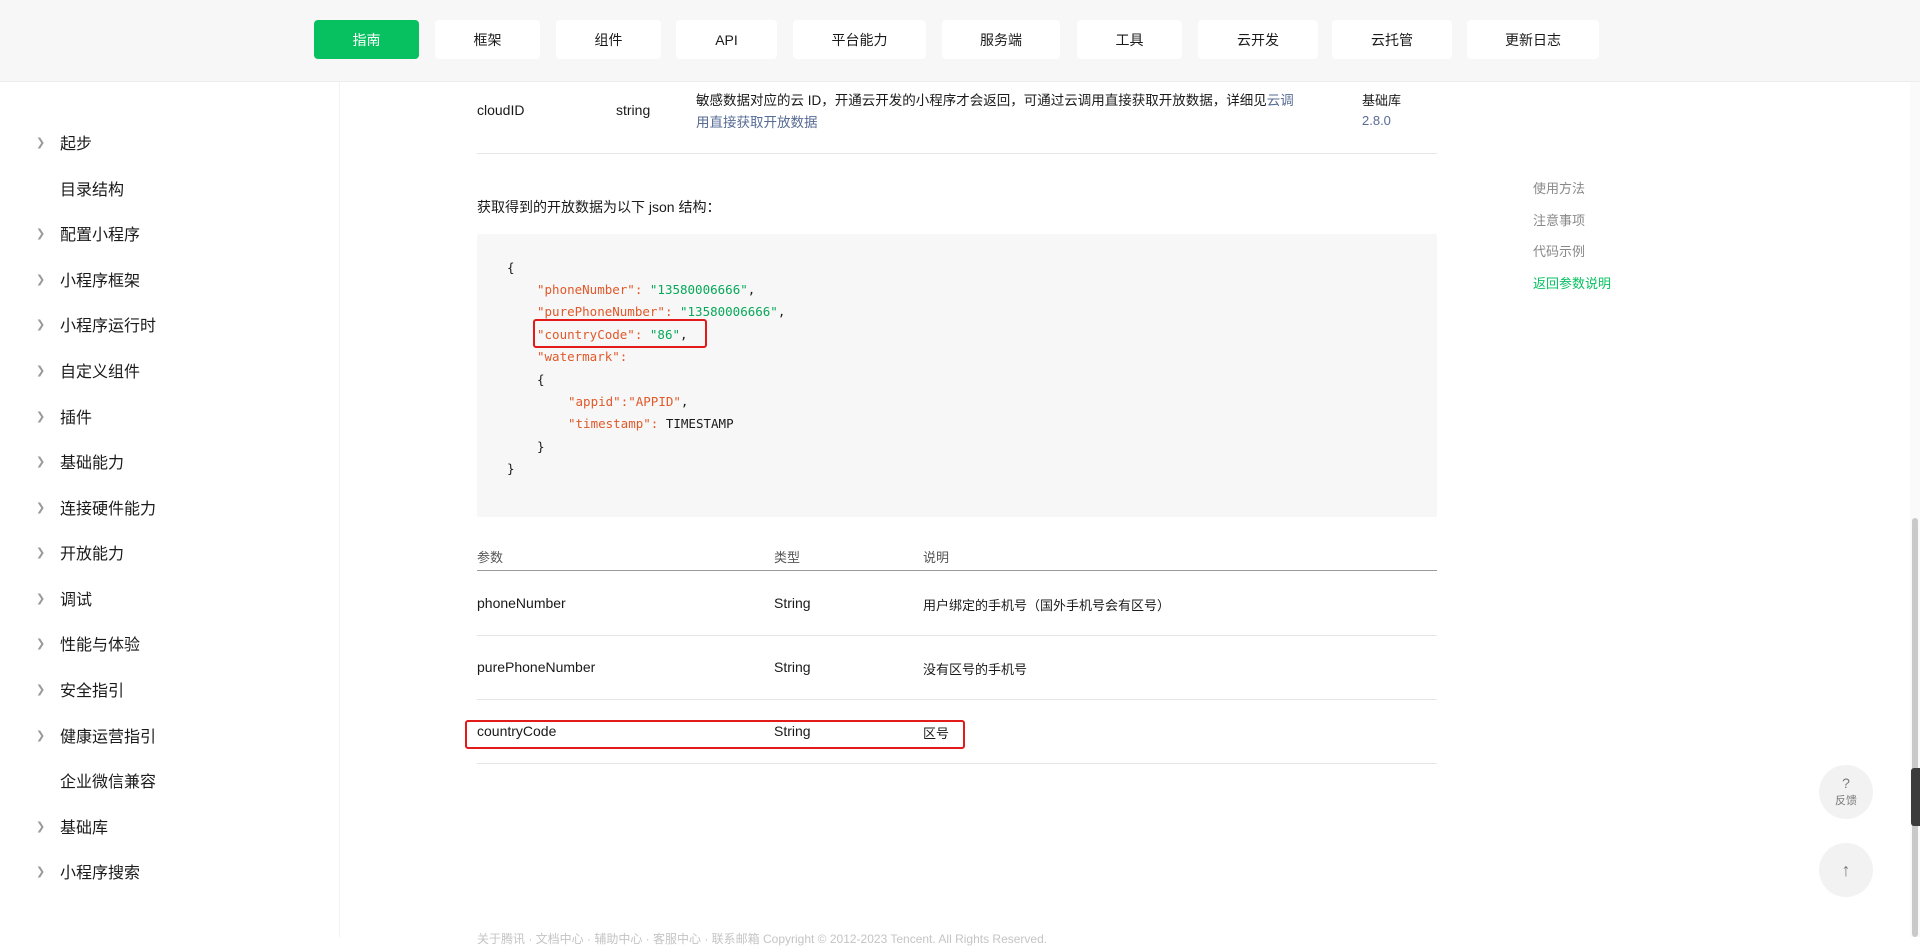  Describe the element at coordinates (1129, 39) in the screenshot. I see `nav-tab-tools: 工具` at that location.